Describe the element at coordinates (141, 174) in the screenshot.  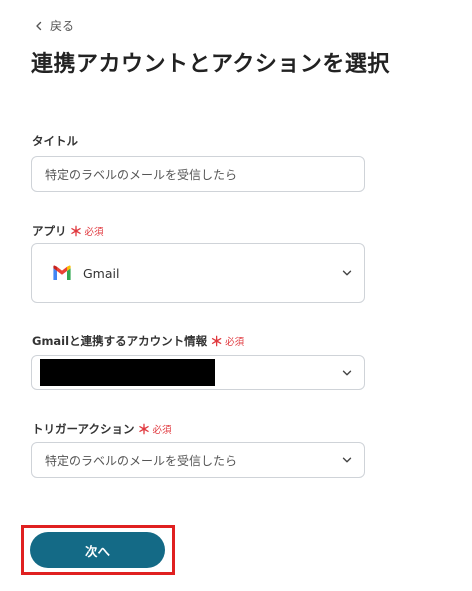
I see `title-input-value: 特定のラベルのメールを受信したら` at that location.